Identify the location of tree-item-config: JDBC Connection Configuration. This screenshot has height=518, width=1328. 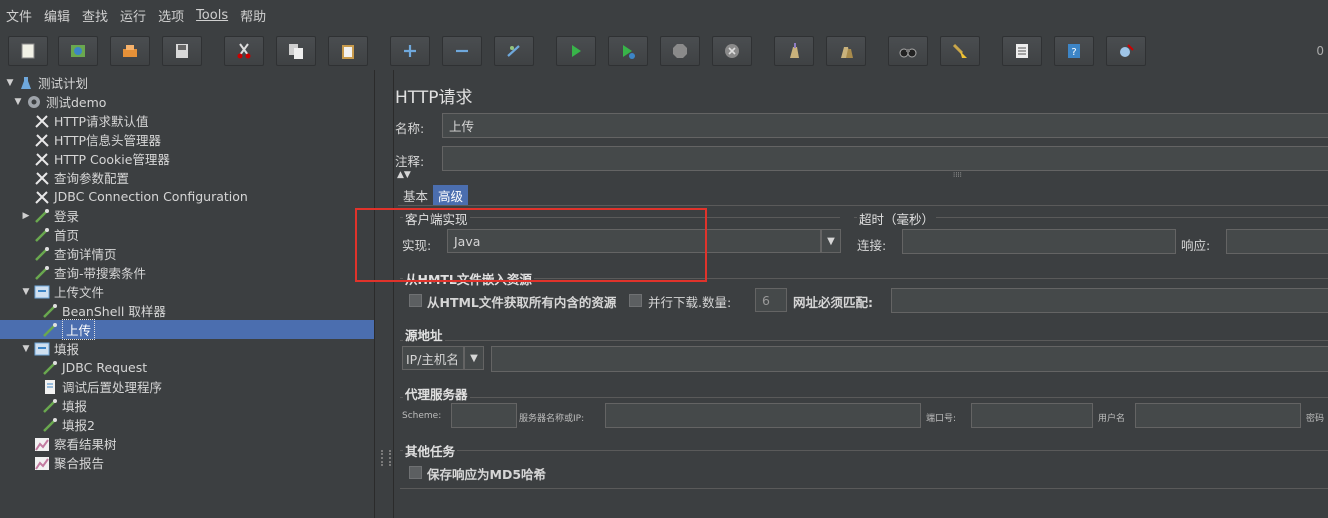
(141, 196).